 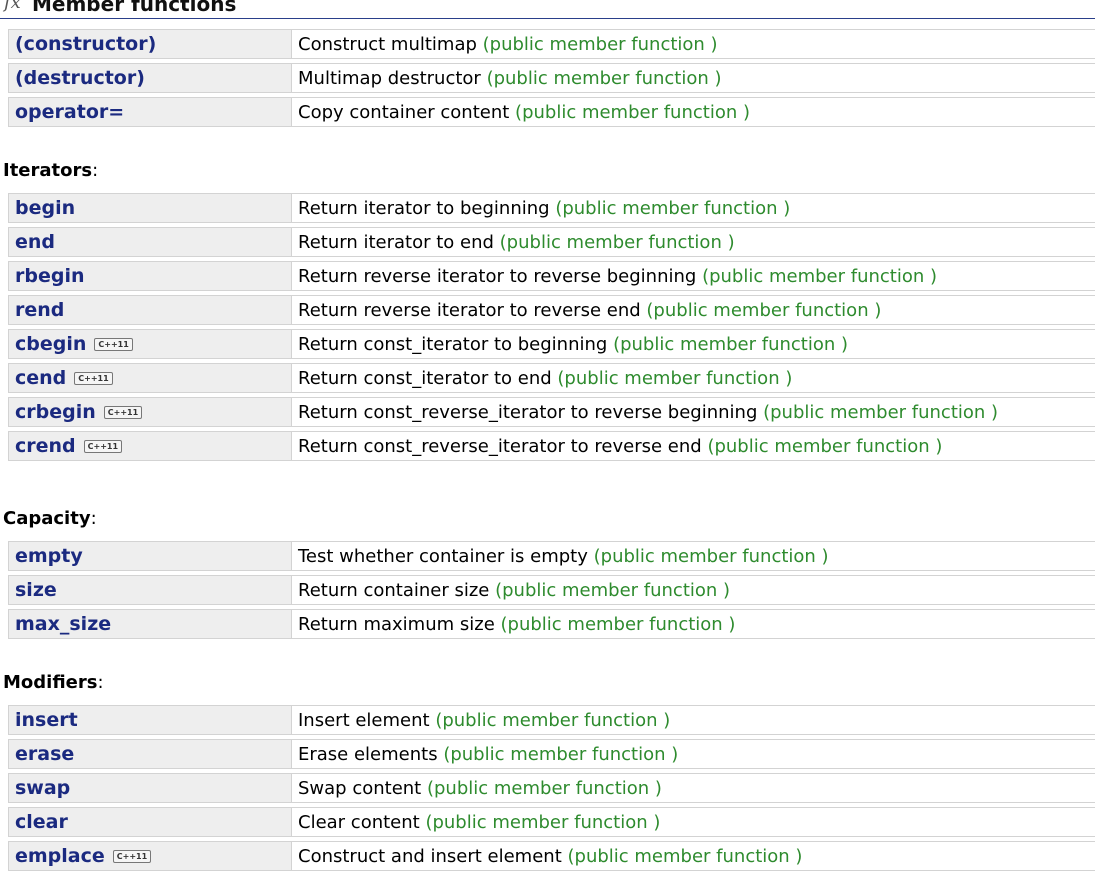 What do you see at coordinates (44, 754) in the screenshot?
I see `member-link-erase: erase` at bounding box center [44, 754].